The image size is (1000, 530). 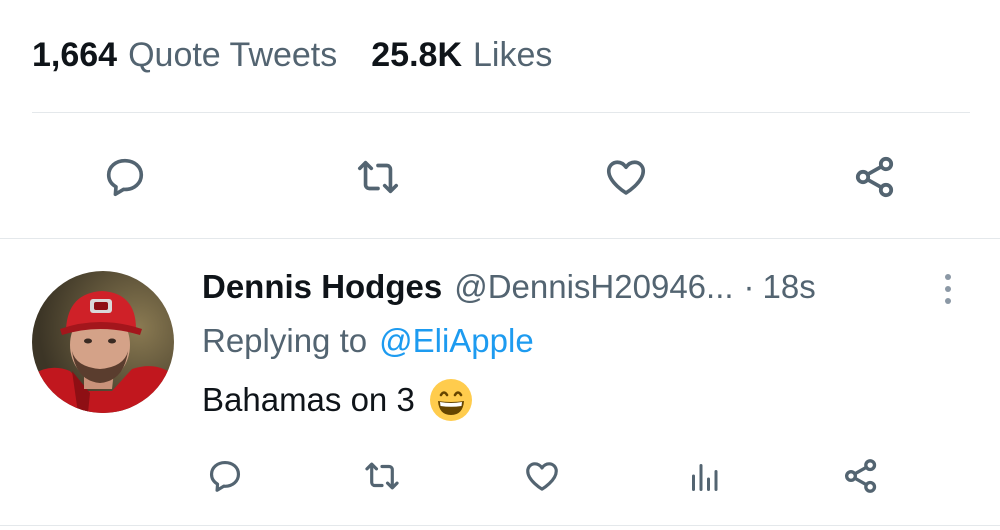 I want to click on tweet-text-content: Bahamas on 3, so click(x=308, y=399).